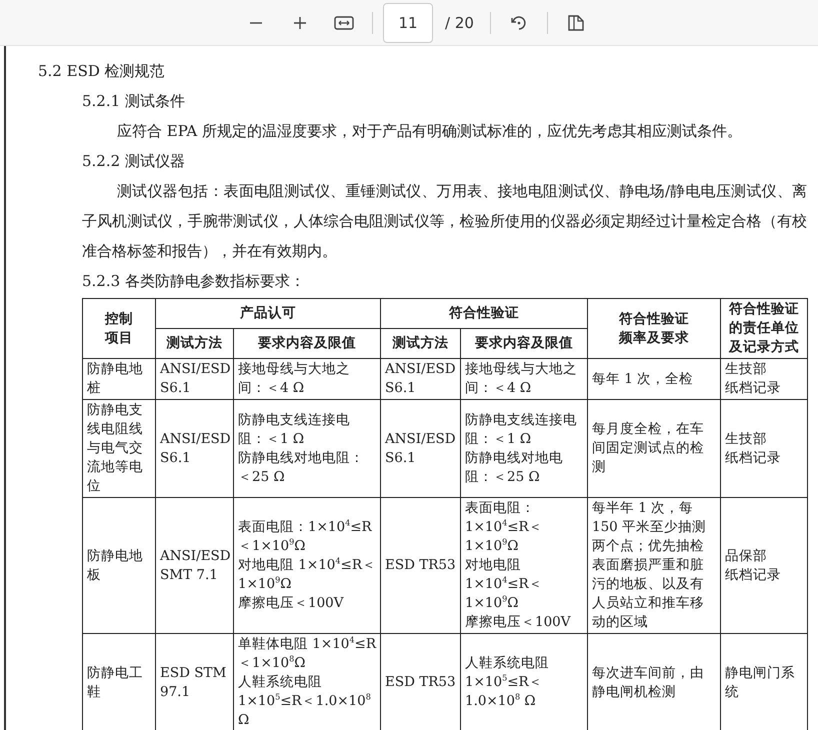  I want to click on section-heading: 5.2 ESD 检测规范, so click(102, 71).